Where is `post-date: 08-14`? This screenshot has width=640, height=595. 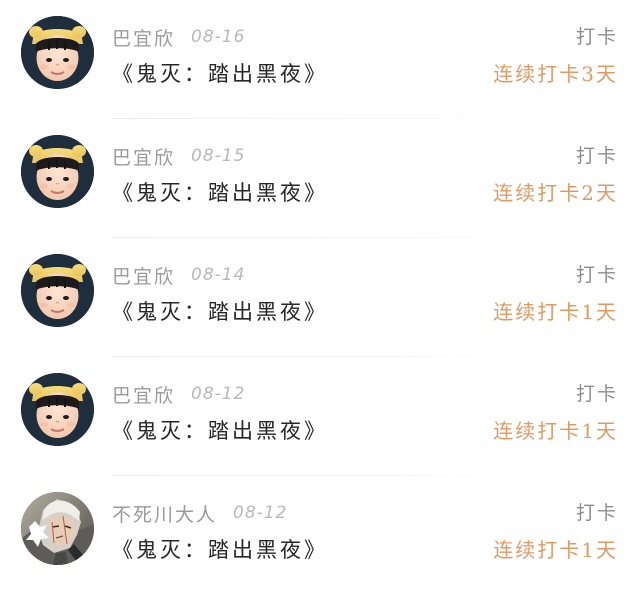
post-date: 08-14 is located at coordinates (218, 275).